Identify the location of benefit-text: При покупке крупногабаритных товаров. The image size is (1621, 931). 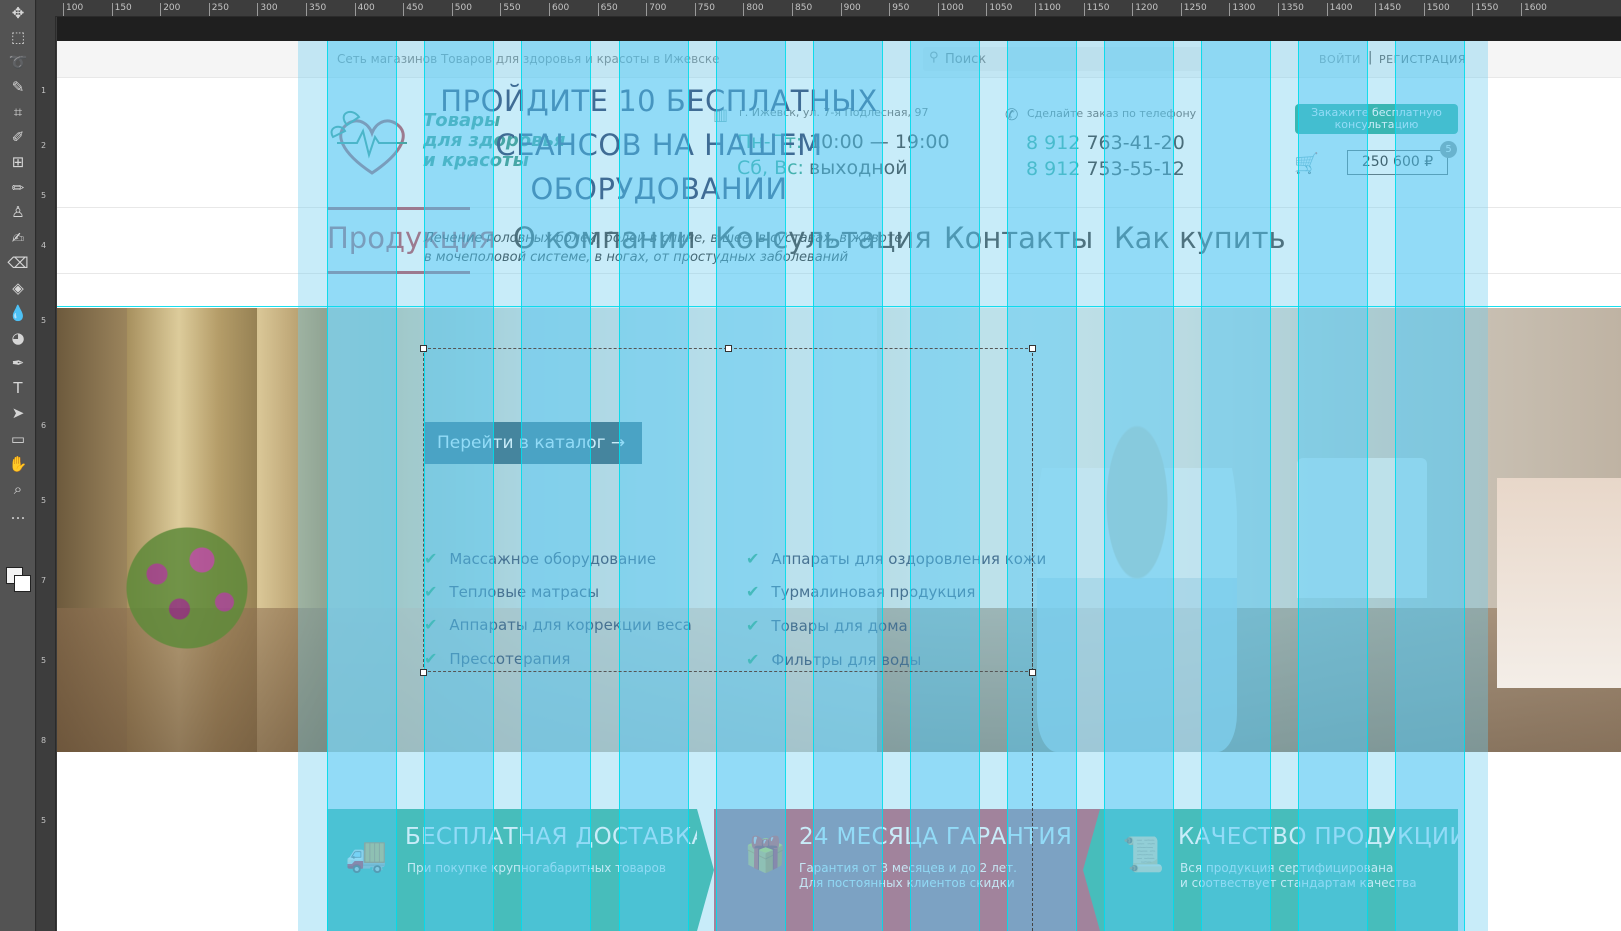
(536, 868).